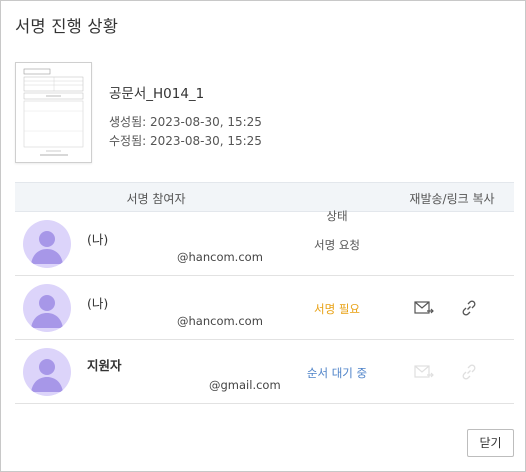 This screenshot has height=472, width=526. I want to click on document-created-date: 생성됨: 2023-08-30, 15:25, so click(185, 122).